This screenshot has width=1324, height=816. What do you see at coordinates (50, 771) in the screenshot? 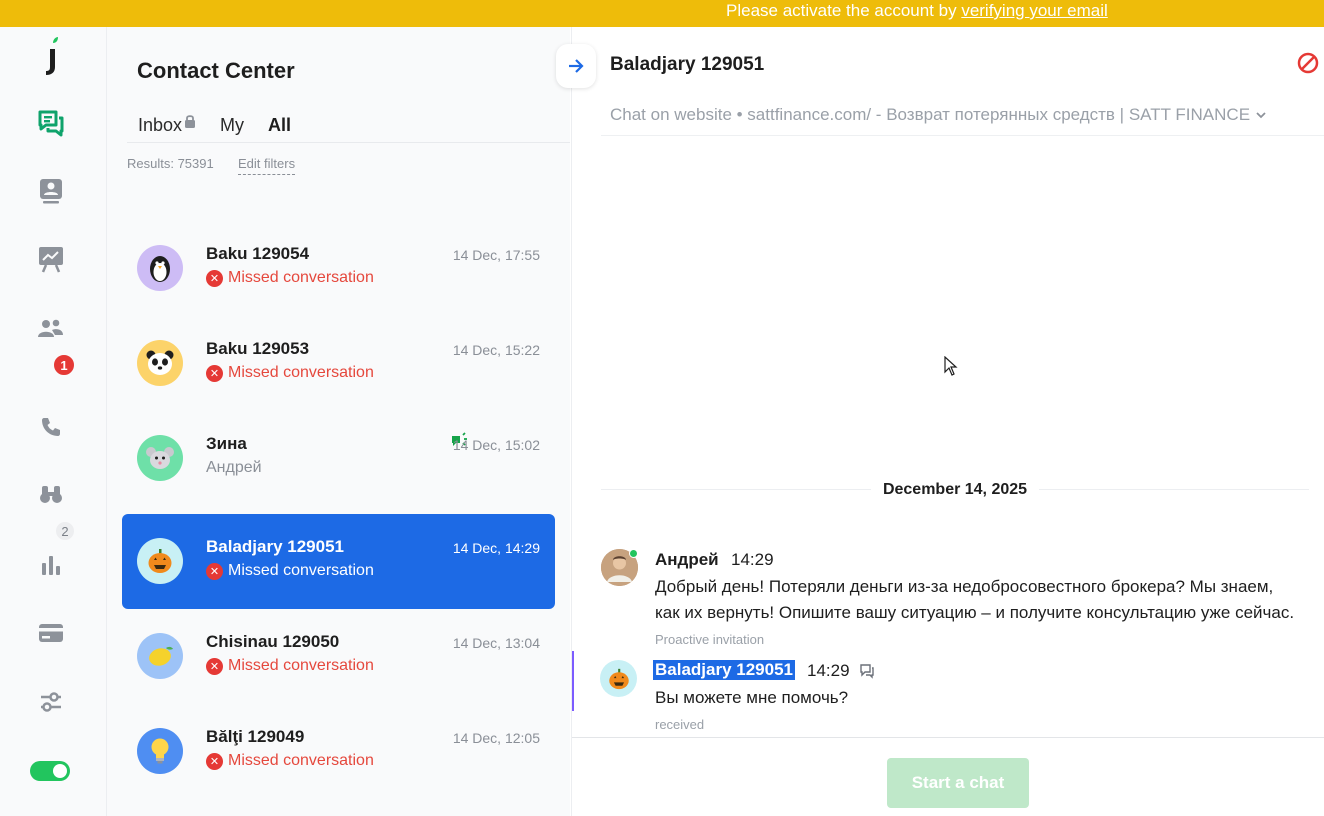
I see `online-status-toggle` at bounding box center [50, 771].